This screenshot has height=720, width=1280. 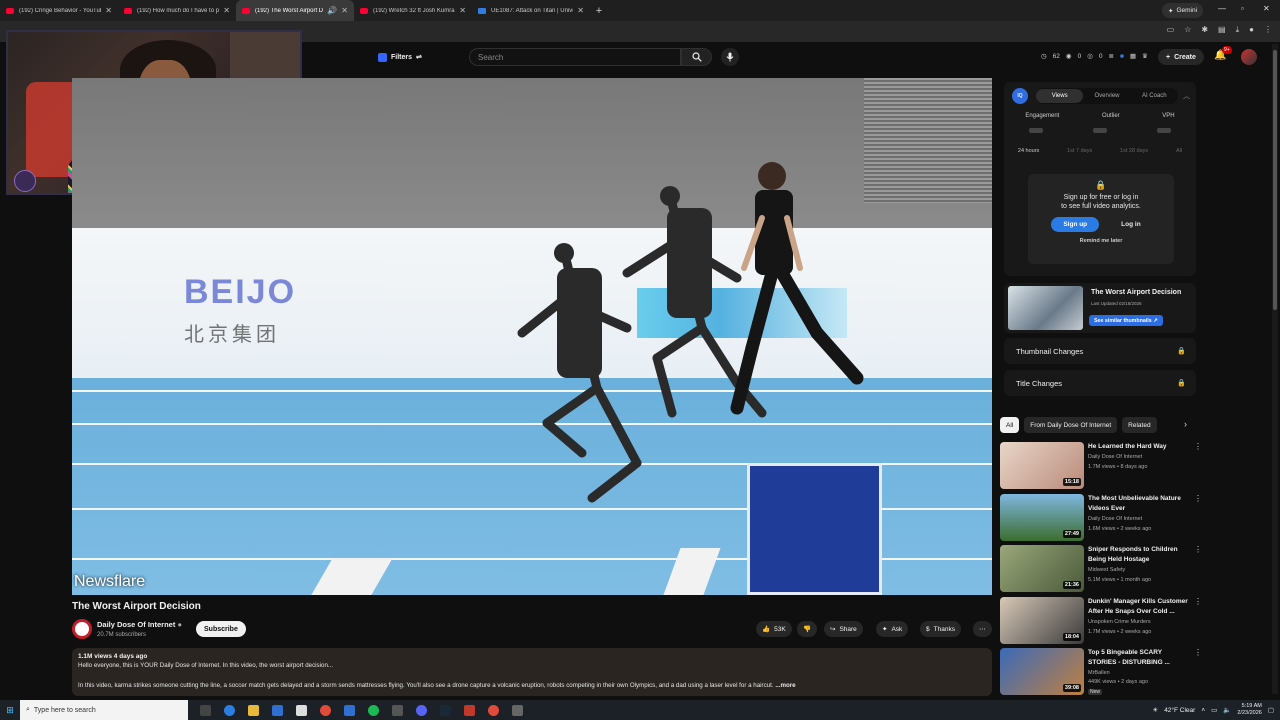 I want to click on speaker-icon: 🔊, so click(x=332, y=10).